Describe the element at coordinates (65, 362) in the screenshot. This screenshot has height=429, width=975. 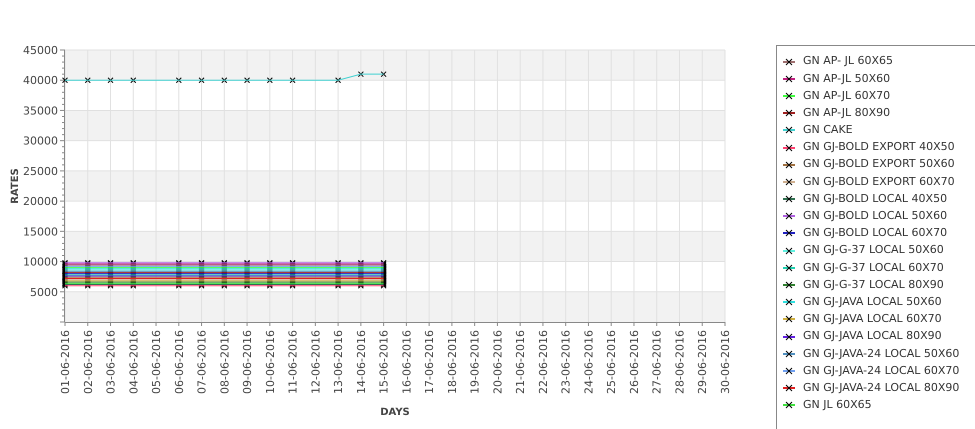
I see `axis-label: 01-06-2016` at that location.